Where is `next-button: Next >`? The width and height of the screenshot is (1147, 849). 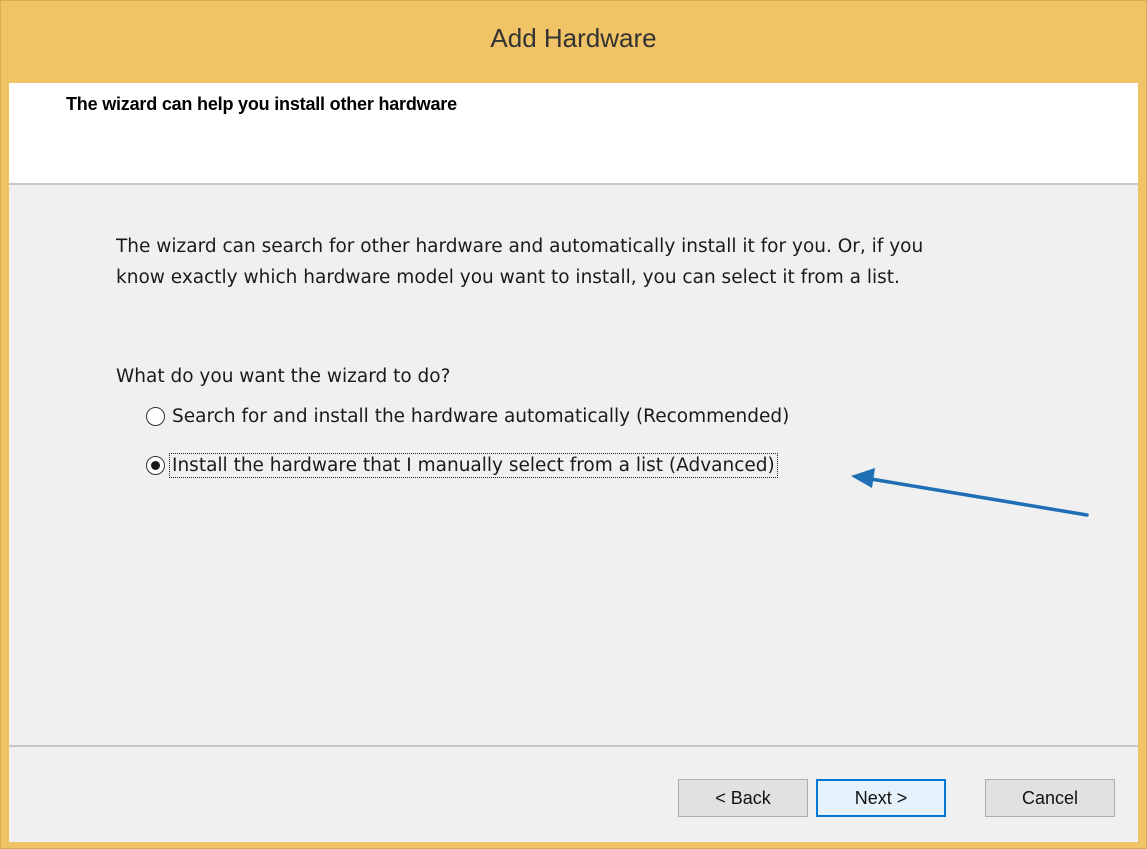 next-button: Next > is located at coordinates (881, 798).